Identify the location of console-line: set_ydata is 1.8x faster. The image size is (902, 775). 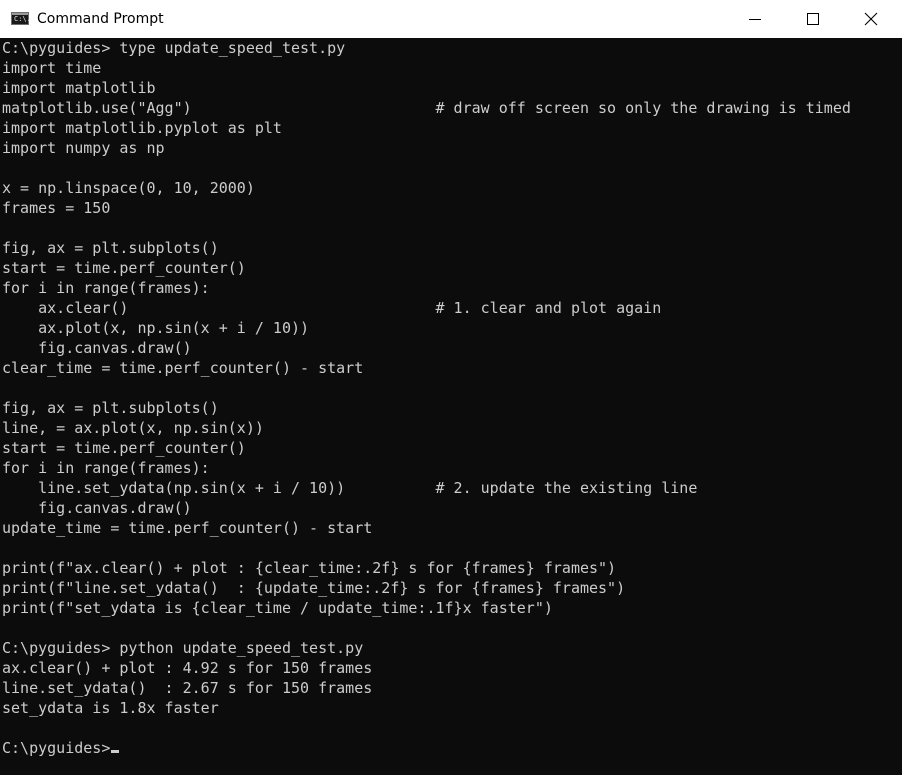
(110, 708).